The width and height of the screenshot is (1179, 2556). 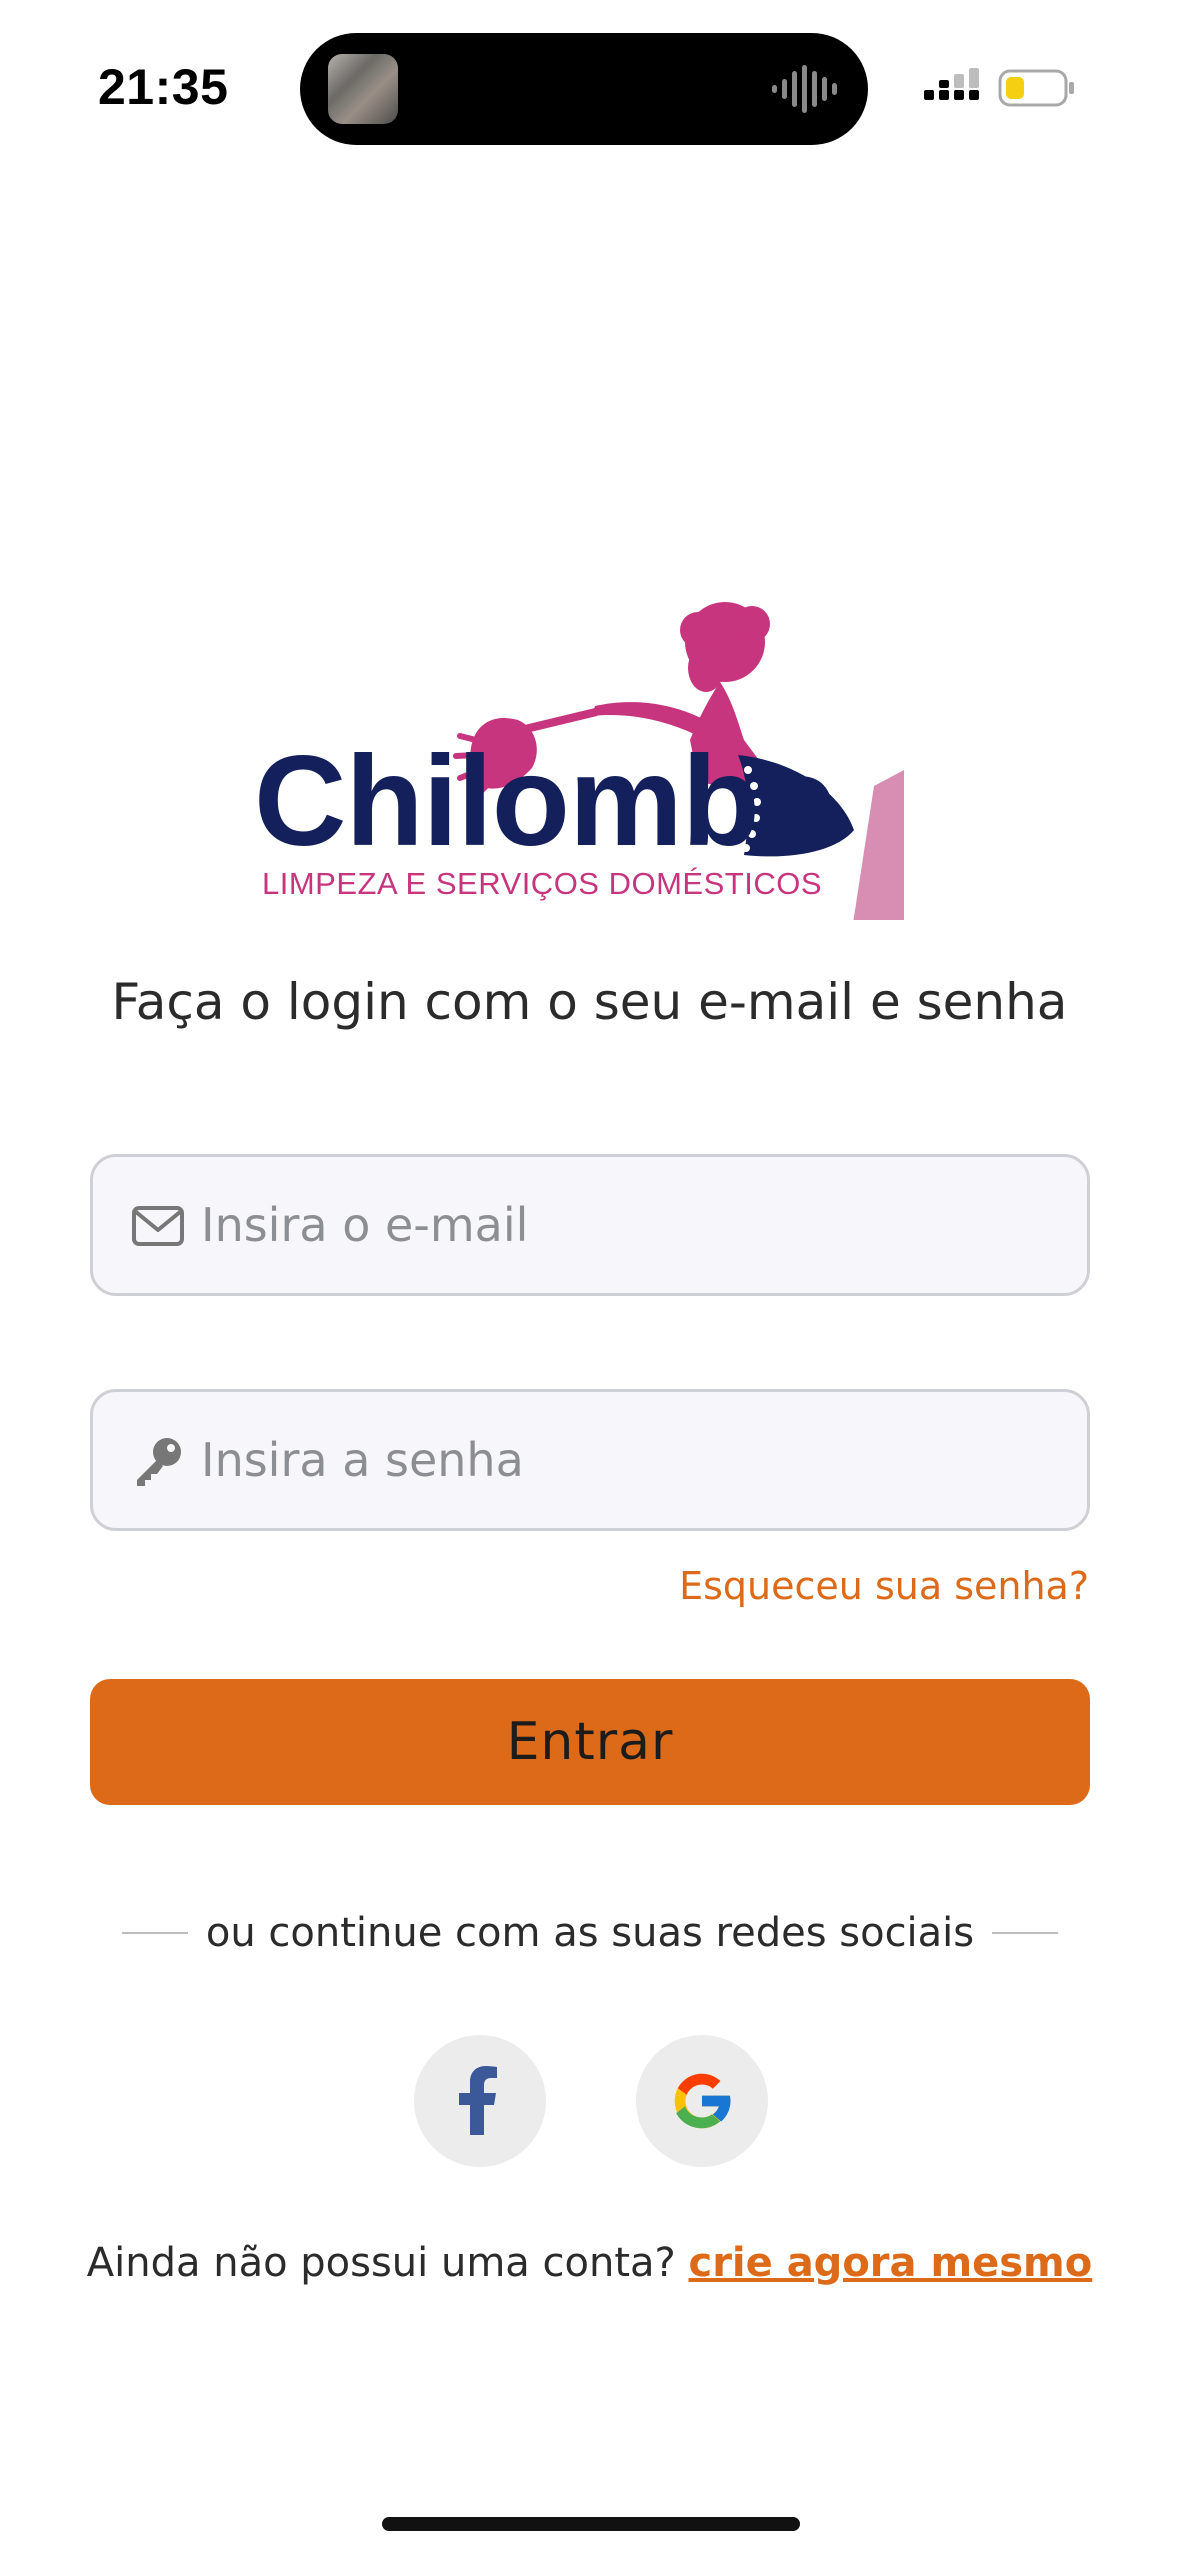 I want to click on divider-line-right, so click(x=1025, y=1933).